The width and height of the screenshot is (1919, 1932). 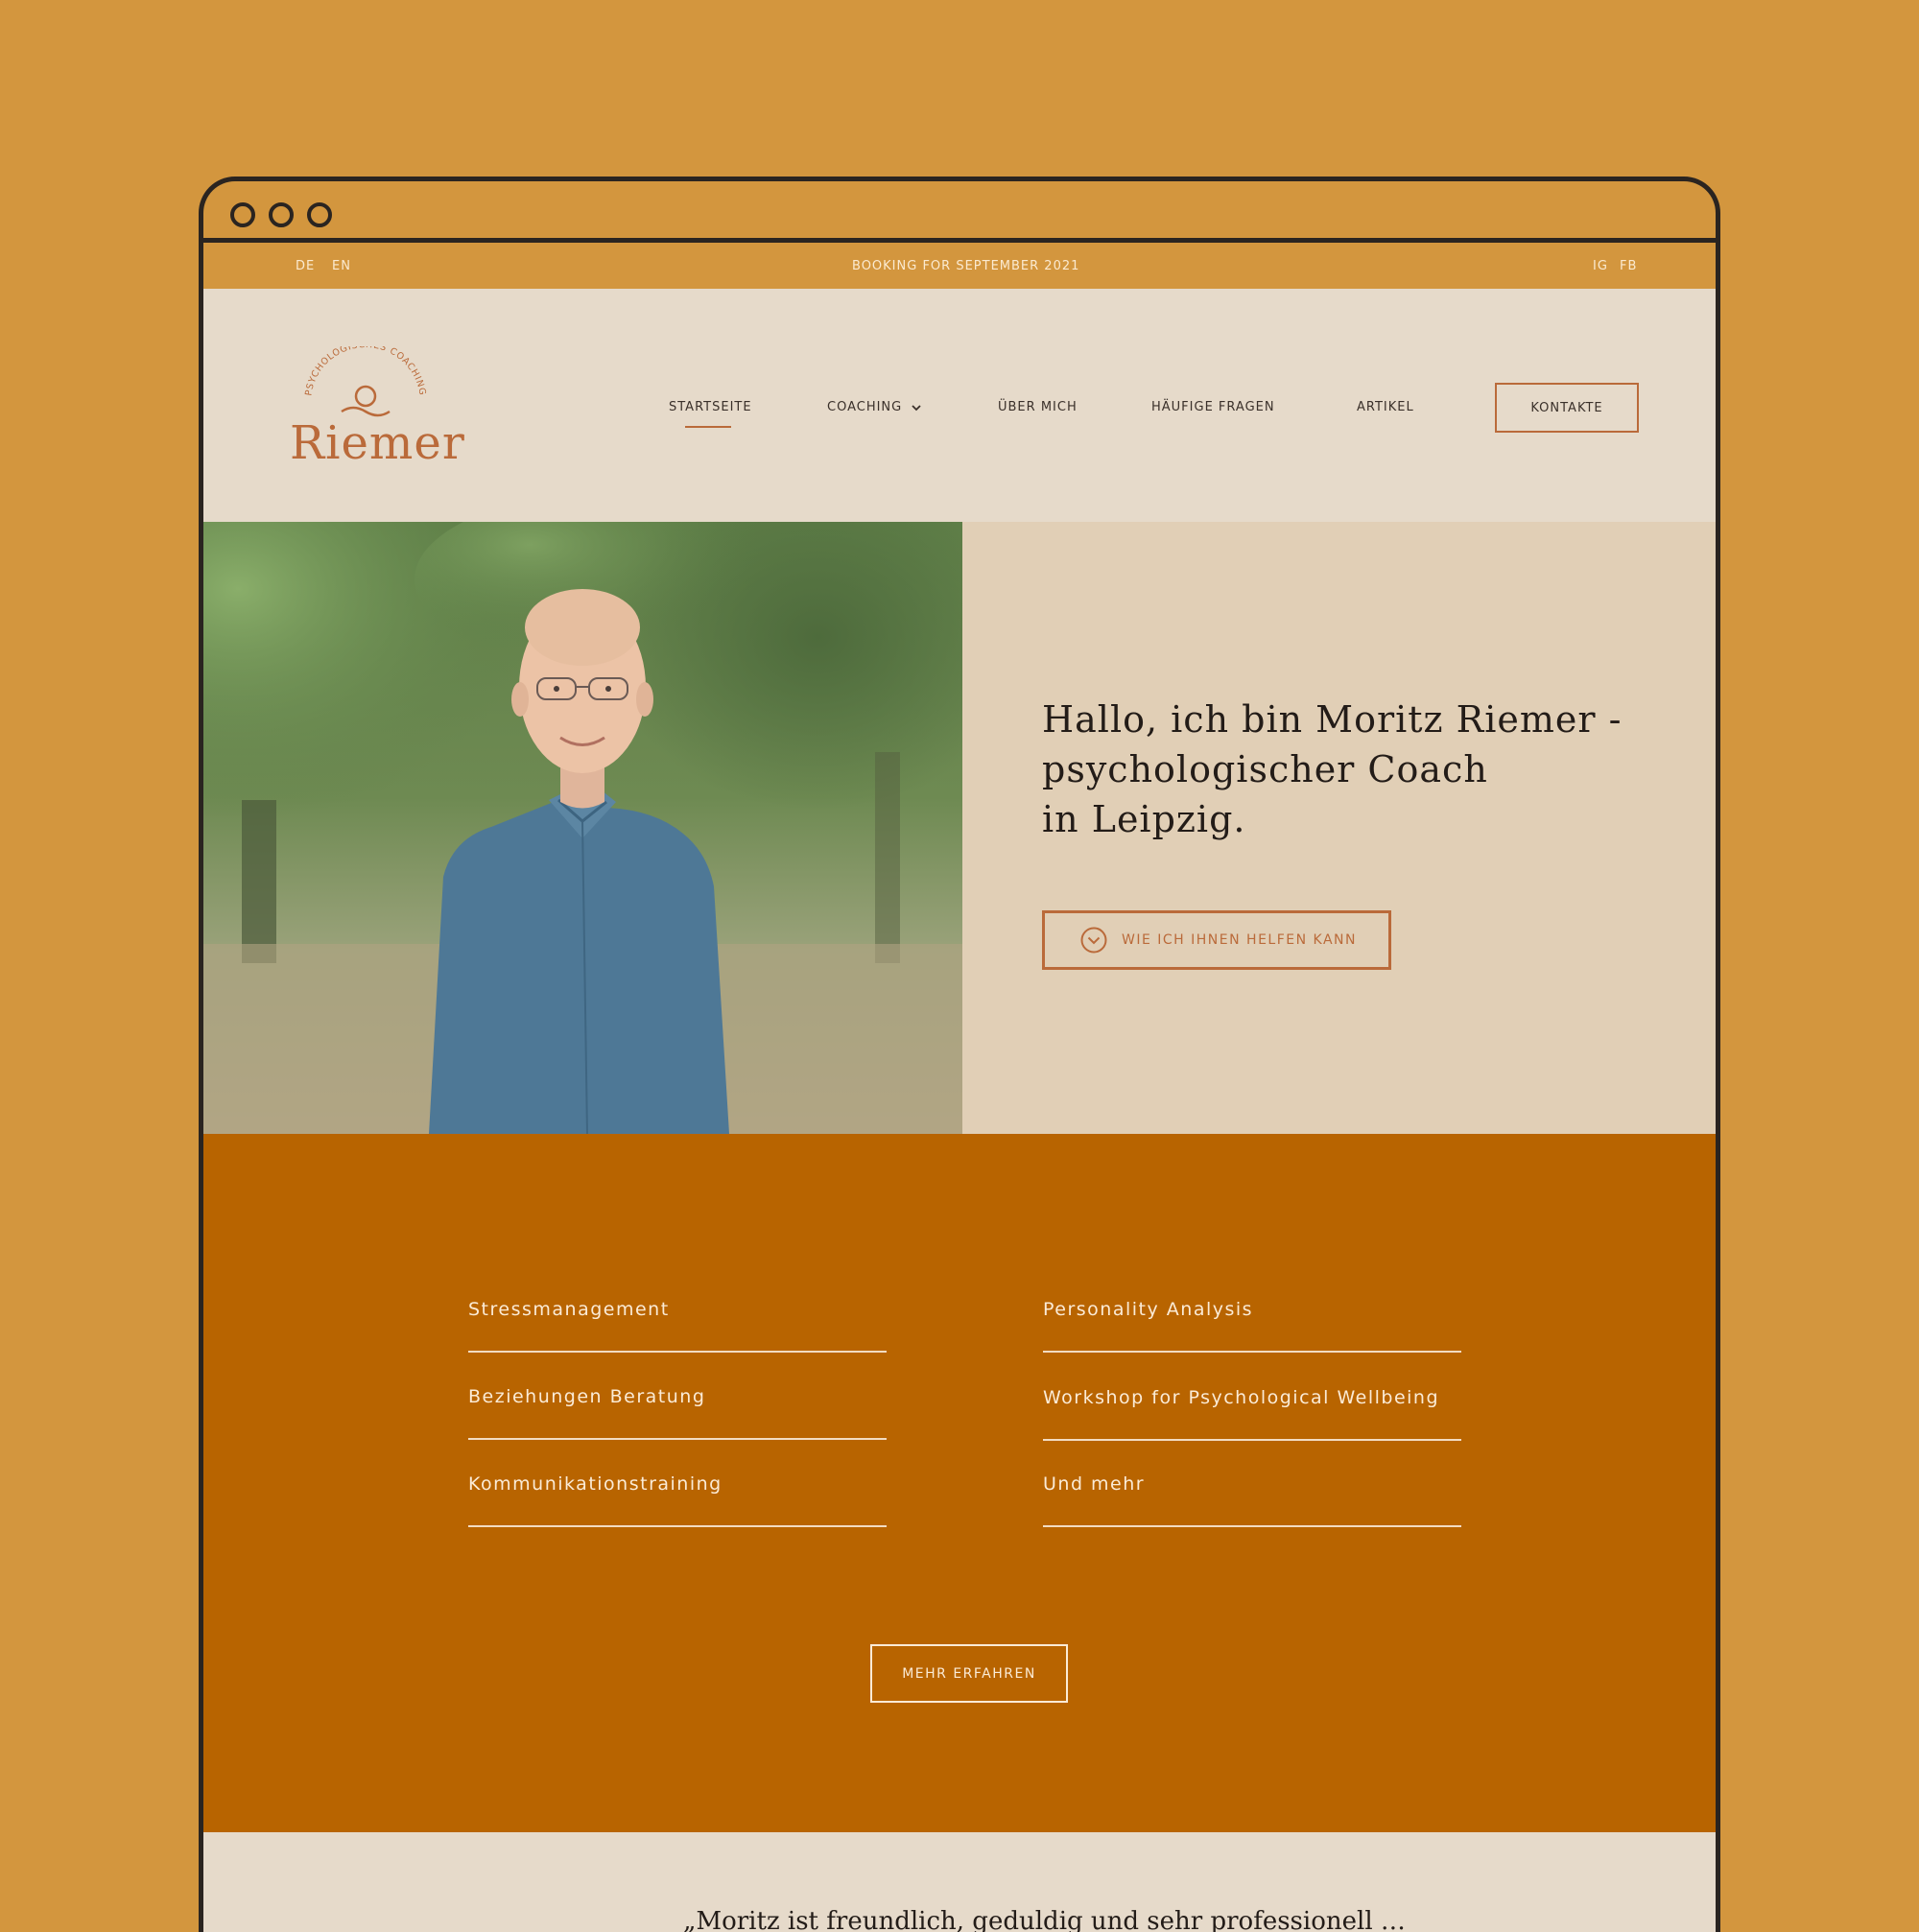 I want to click on hero-heading-line: in Leipzig., so click(x=1144, y=819).